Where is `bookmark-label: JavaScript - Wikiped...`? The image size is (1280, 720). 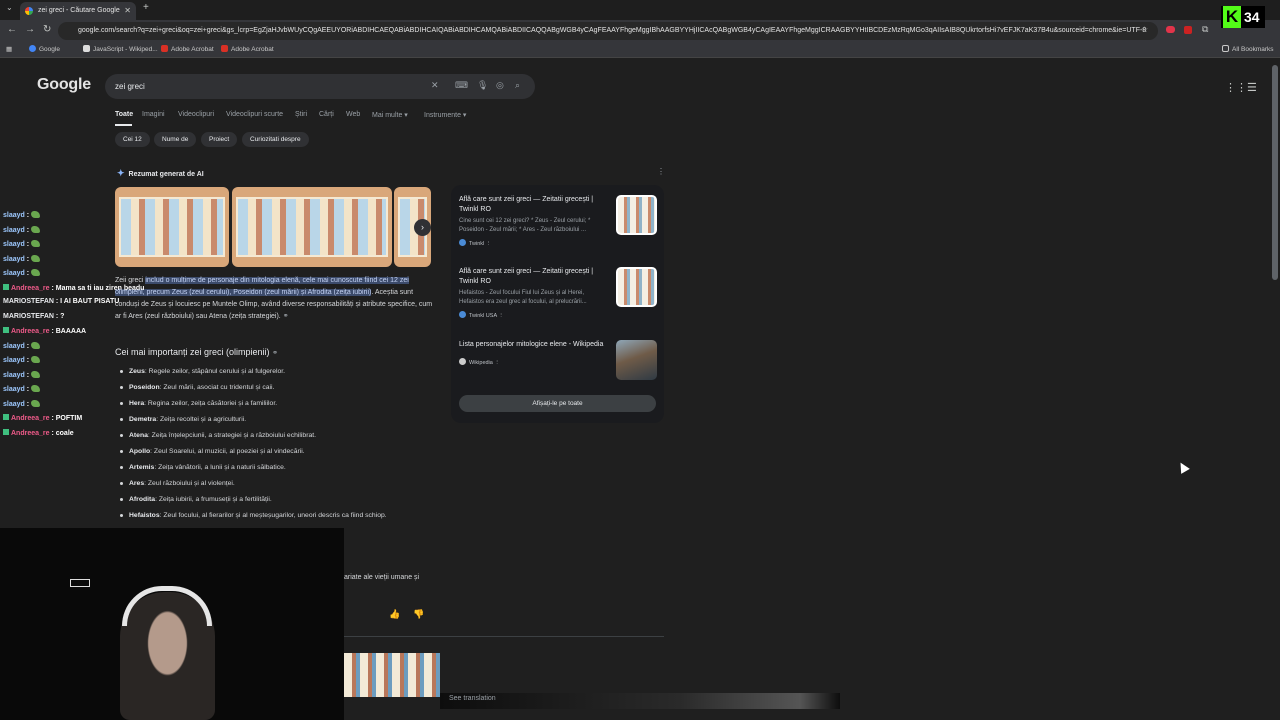
bookmark-label: JavaScript - Wikiped... is located at coordinates (125, 49).